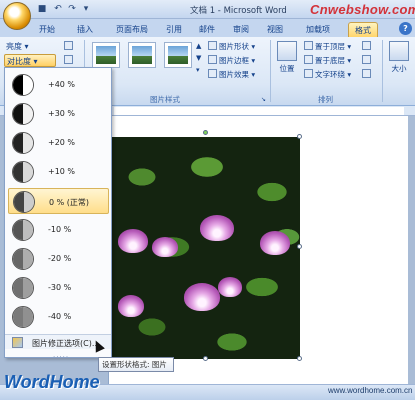  What do you see at coordinates (405, 28) in the screenshot?
I see `help-icon: ?` at bounding box center [405, 28].